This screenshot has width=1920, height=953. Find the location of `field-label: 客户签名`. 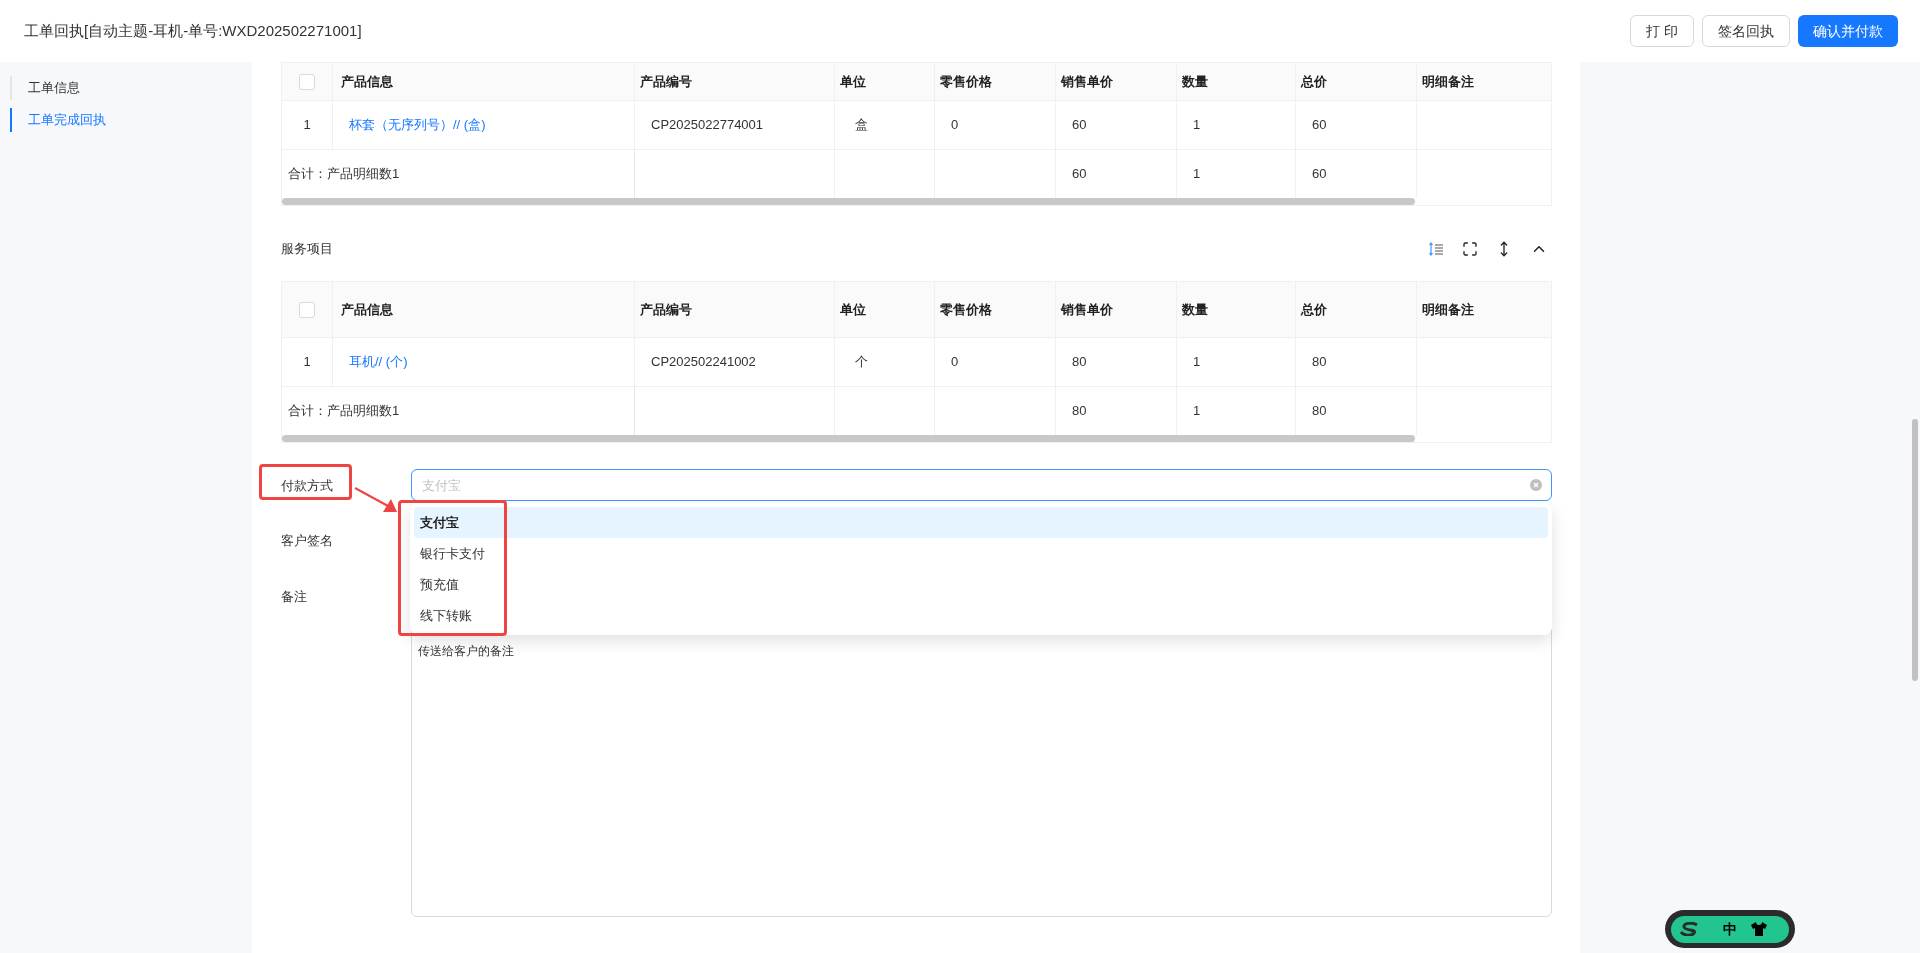

field-label: 客户签名 is located at coordinates (307, 541).